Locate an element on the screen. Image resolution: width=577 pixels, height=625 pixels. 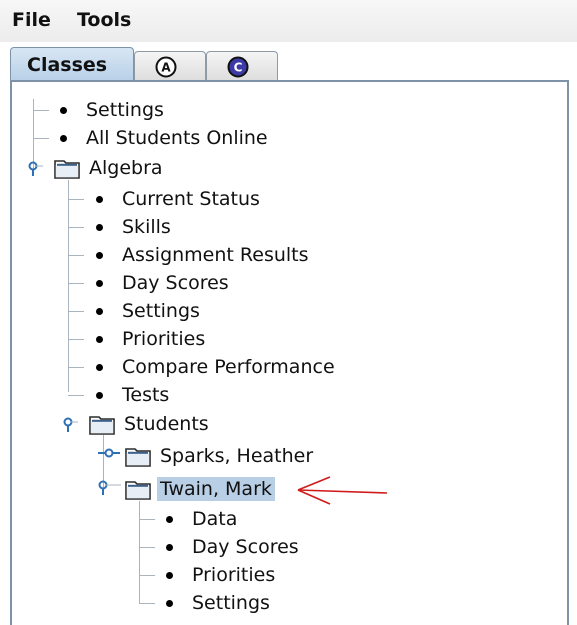
tree-item-label: Assignment Results is located at coordinates (215, 255).